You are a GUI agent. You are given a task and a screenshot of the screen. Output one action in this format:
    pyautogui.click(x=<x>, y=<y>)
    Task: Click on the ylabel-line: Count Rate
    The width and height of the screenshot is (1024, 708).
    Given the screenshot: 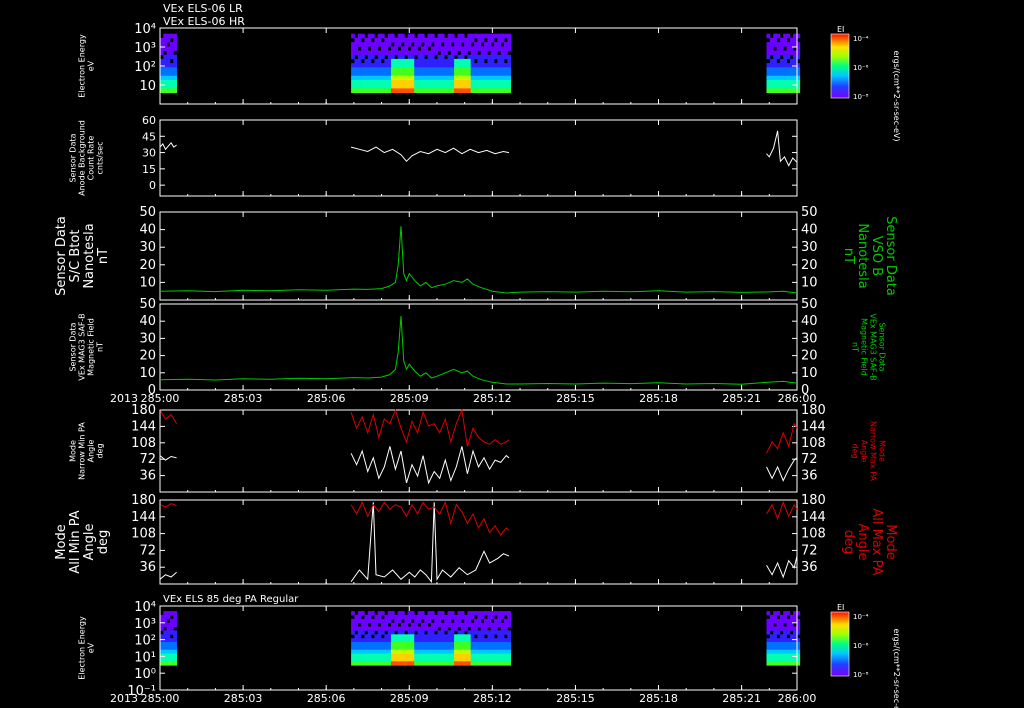 What is the action you would take?
    pyautogui.click(x=91, y=158)
    